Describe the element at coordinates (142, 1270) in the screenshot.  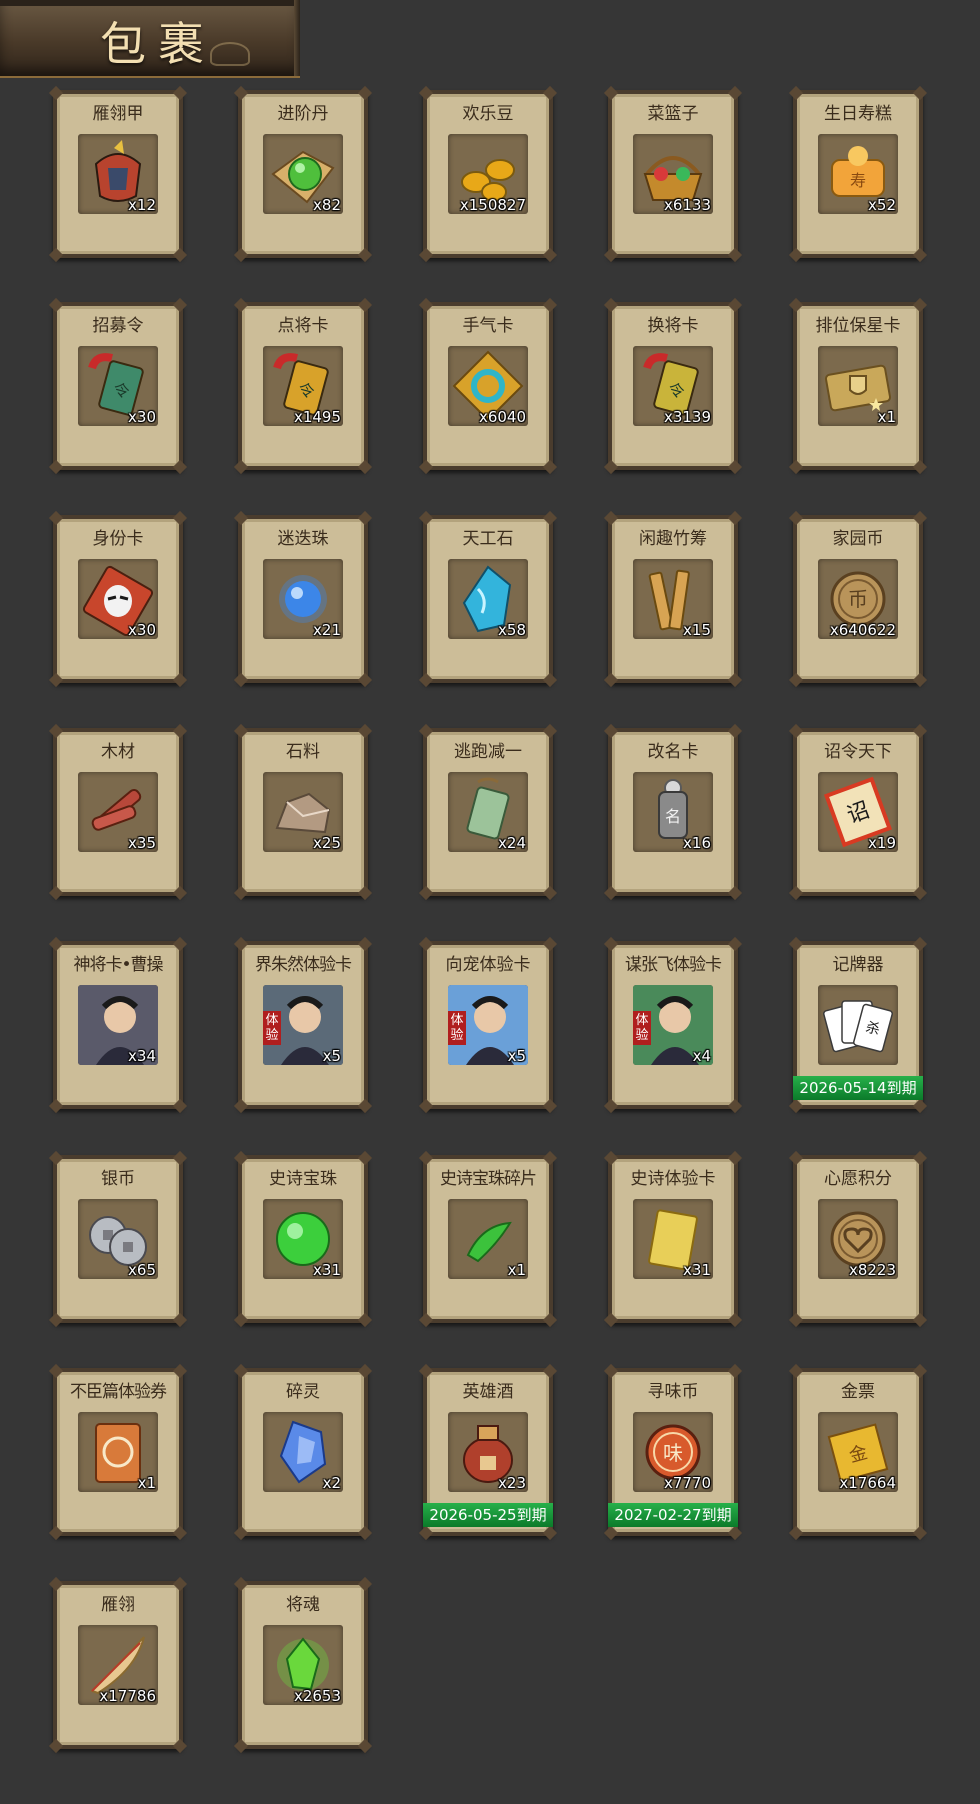
I see `item-count: x65` at that location.